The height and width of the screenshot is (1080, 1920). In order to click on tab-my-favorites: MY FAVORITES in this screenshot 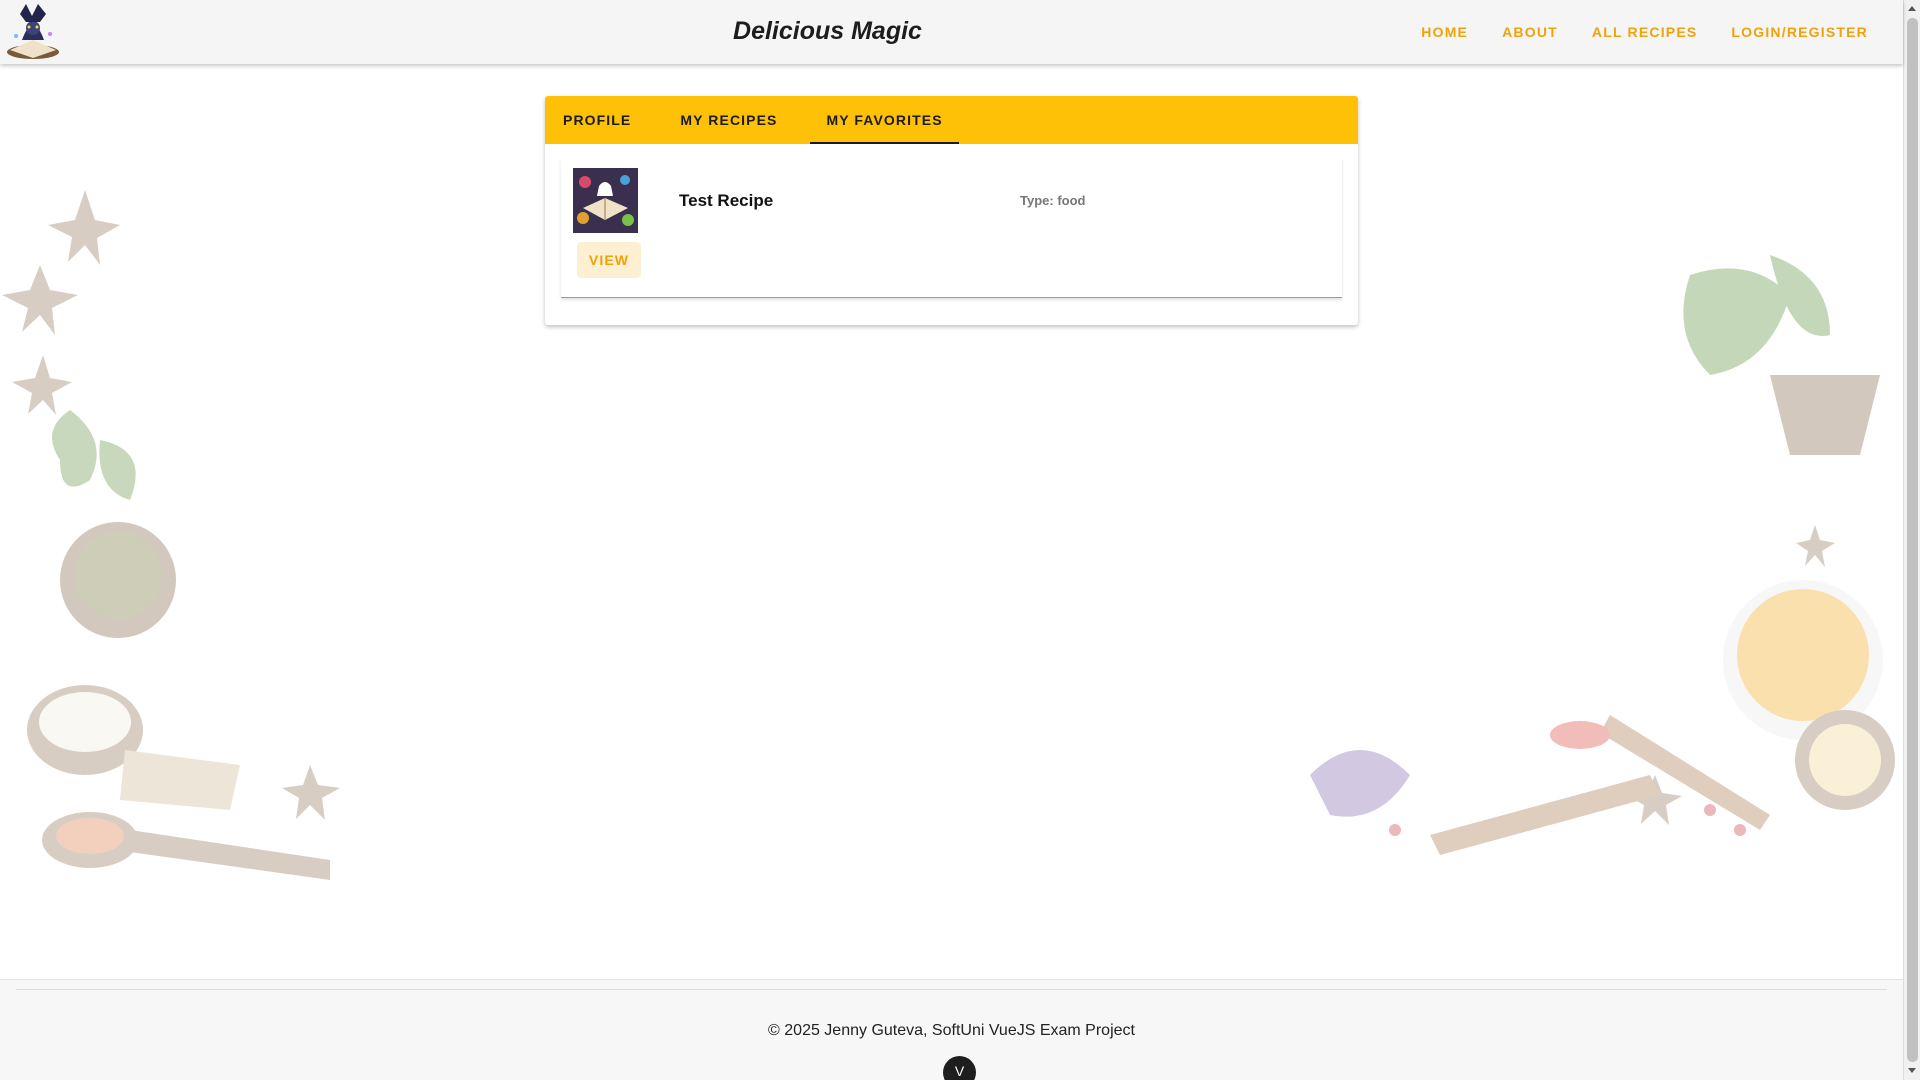, I will do `click(884, 120)`.